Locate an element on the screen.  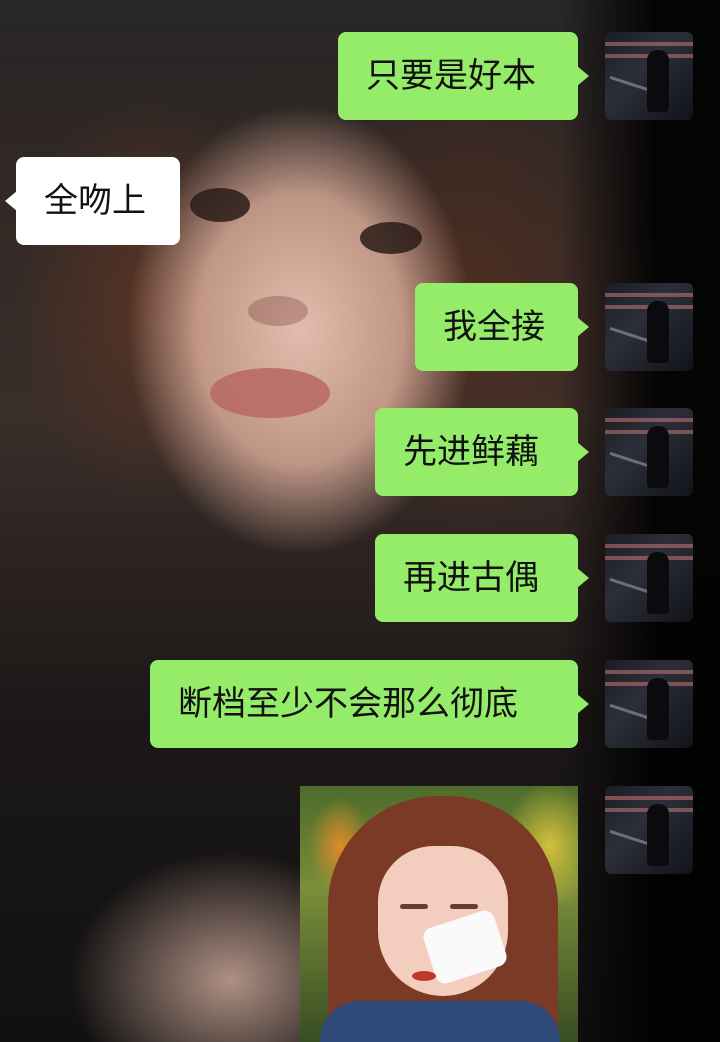
message-bubble-sent: 断档至少不会那么彻底 is located at coordinates (369, 704).